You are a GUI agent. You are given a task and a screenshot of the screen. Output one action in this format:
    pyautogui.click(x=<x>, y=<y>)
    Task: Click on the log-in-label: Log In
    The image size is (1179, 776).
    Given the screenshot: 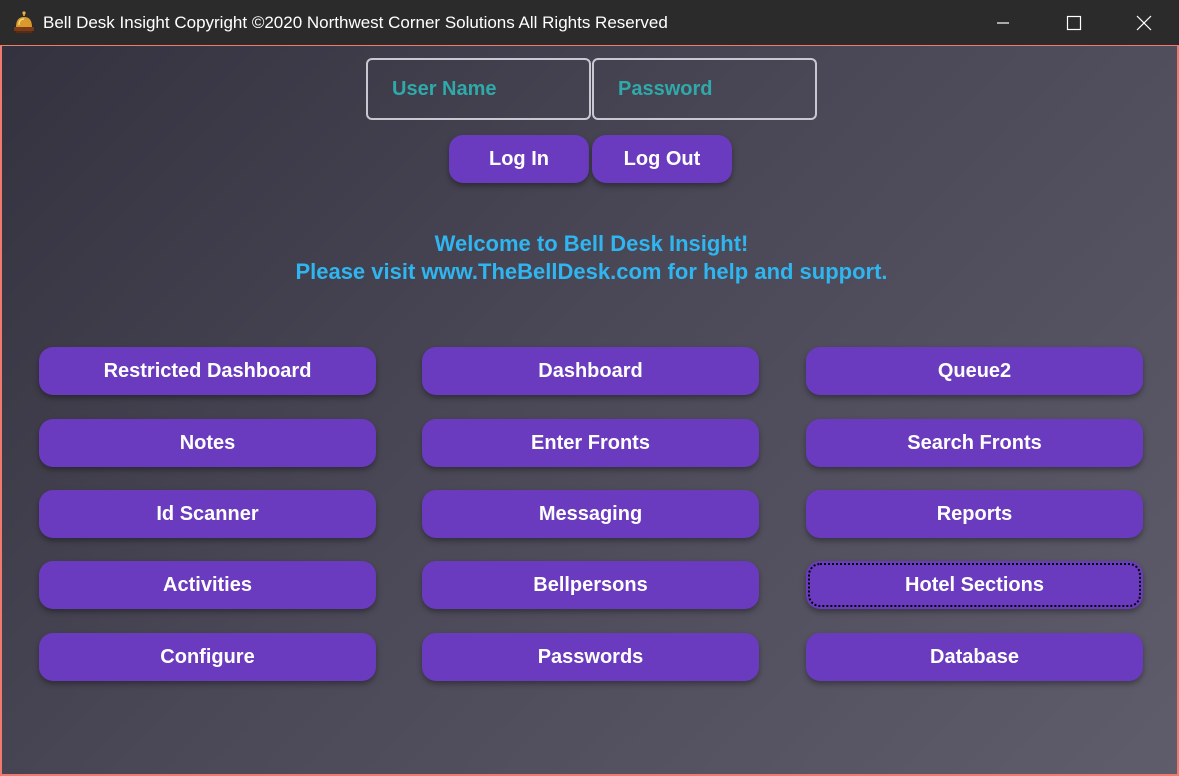 What is the action you would take?
    pyautogui.click(x=519, y=158)
    